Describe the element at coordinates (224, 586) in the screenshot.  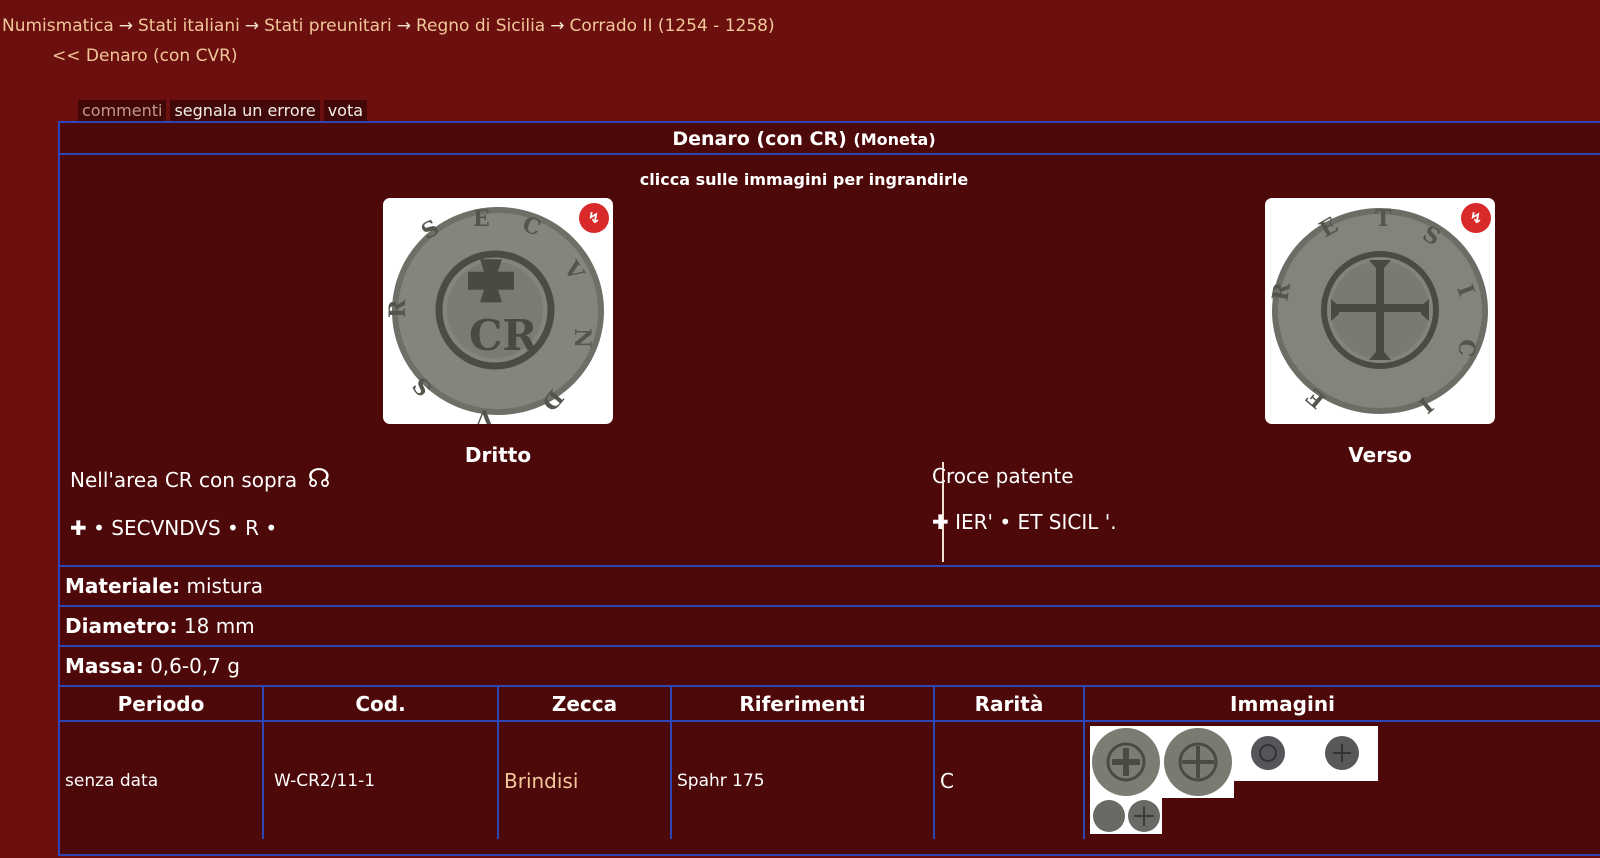
I see `material-value: mistura` at that location.